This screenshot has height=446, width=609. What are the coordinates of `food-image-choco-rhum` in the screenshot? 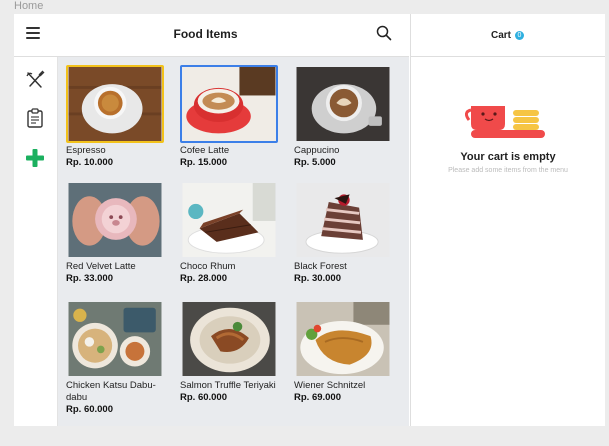 It's located at (229, 220).